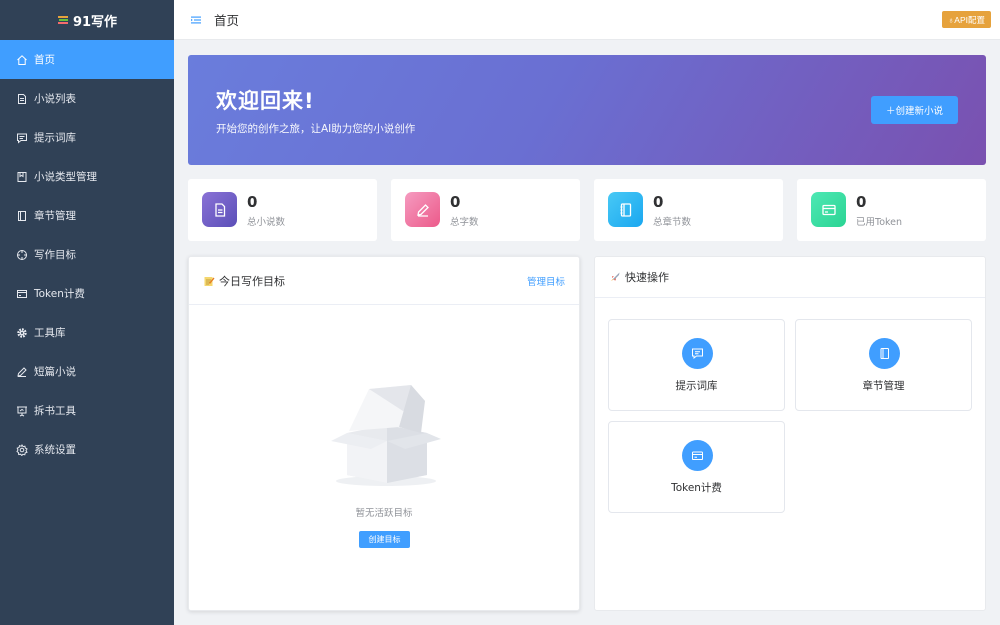 This screenshot has width=1000, height=625. I want to click on collapse-menu-icon, so click(196, 20).